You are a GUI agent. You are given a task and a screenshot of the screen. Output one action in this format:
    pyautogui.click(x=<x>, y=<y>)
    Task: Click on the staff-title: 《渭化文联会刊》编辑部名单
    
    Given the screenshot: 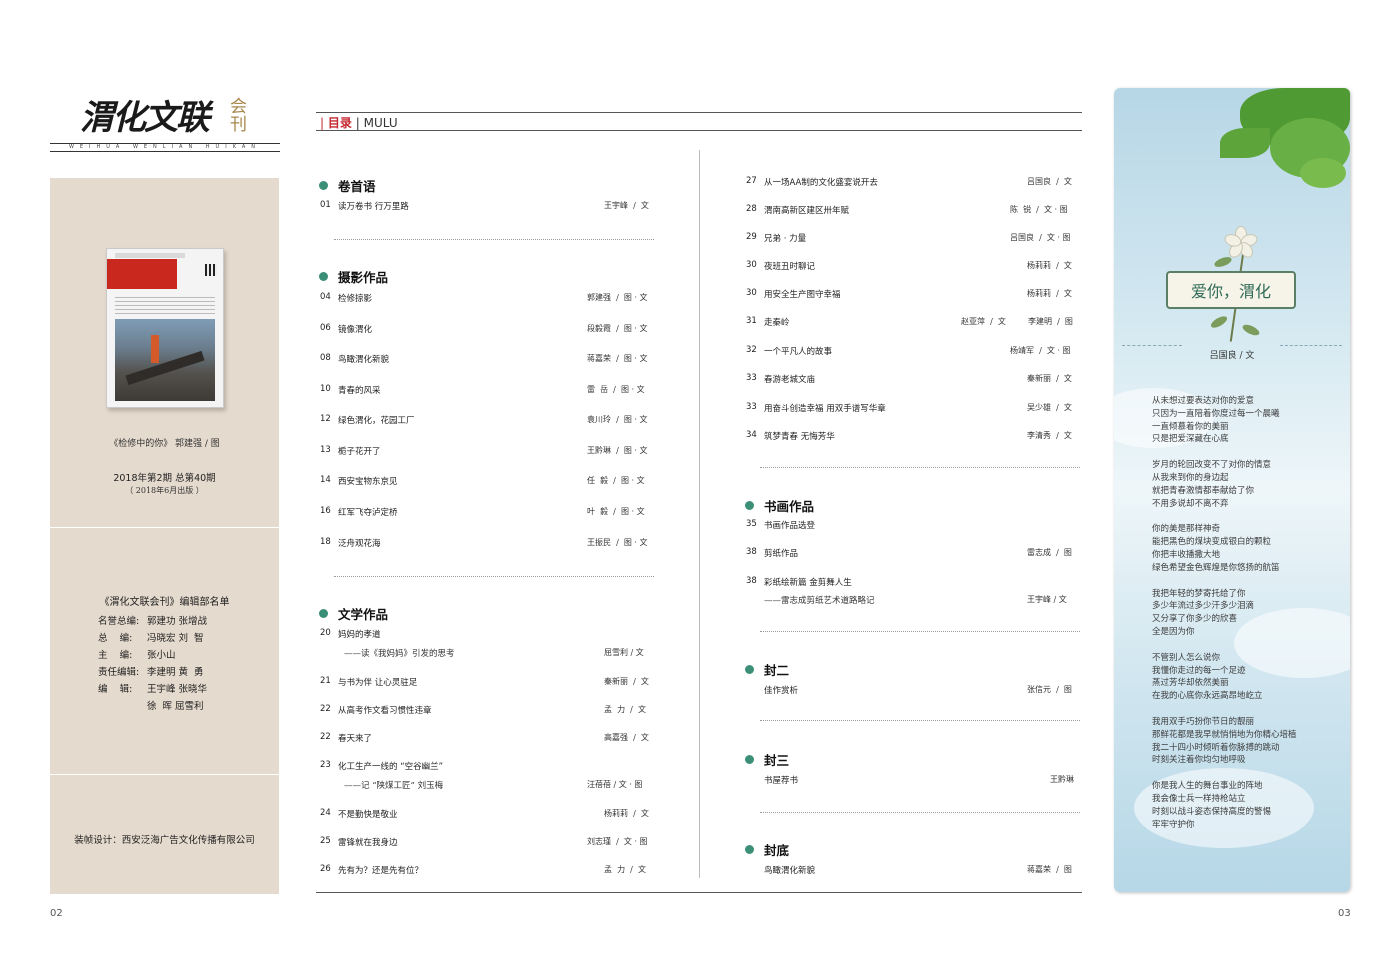 What is the action you would take?
    pyautogui.click(x=164, y=602)
    